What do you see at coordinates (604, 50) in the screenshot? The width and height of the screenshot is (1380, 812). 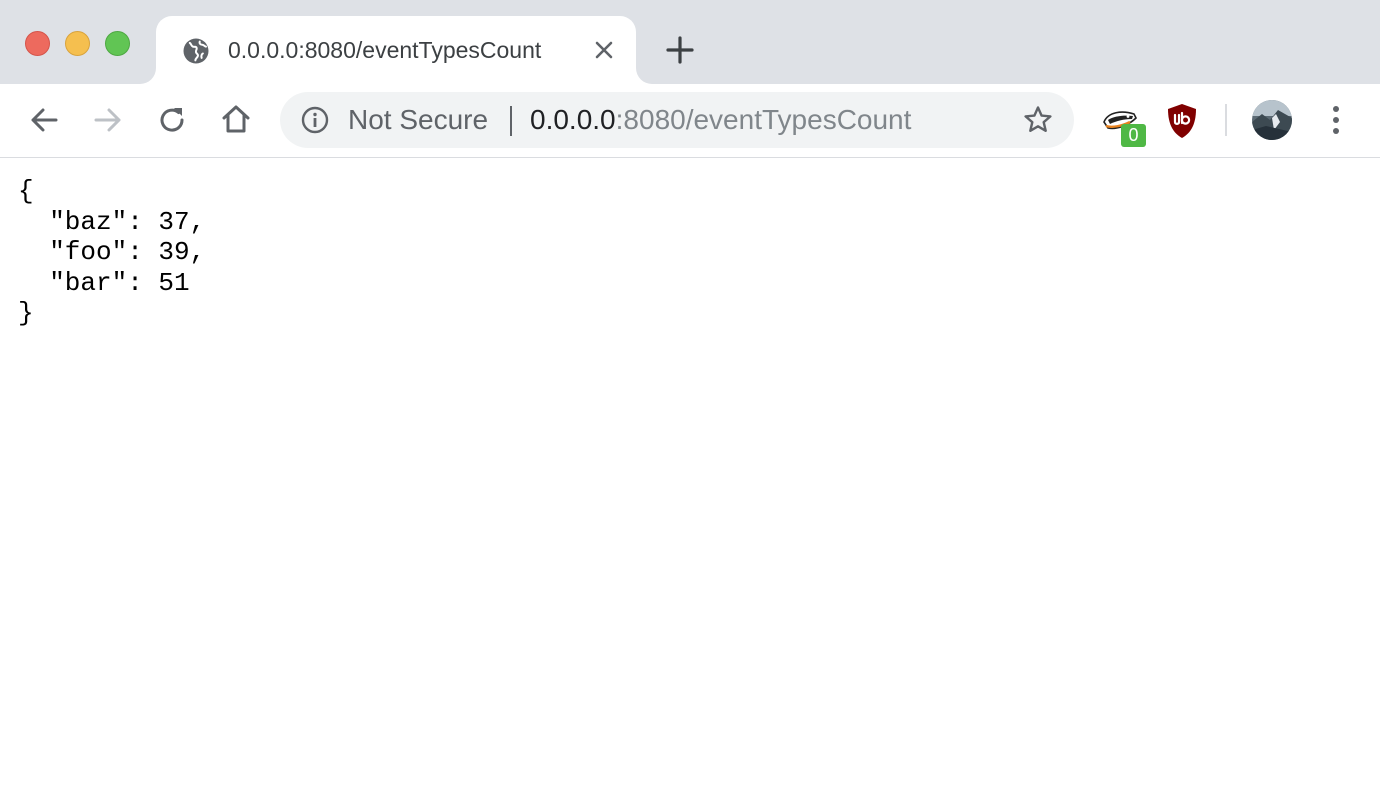 I see `close-icon` at bounding box center [604, 50].